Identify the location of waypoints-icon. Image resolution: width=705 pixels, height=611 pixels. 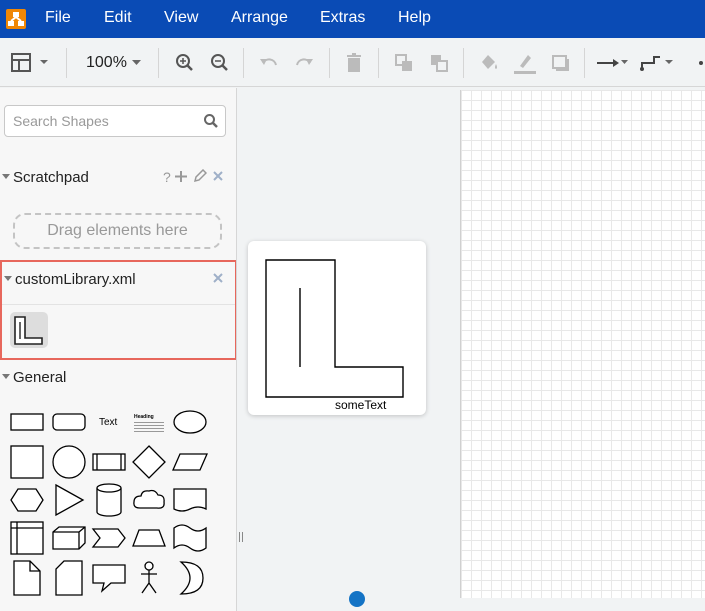
(658, 63).